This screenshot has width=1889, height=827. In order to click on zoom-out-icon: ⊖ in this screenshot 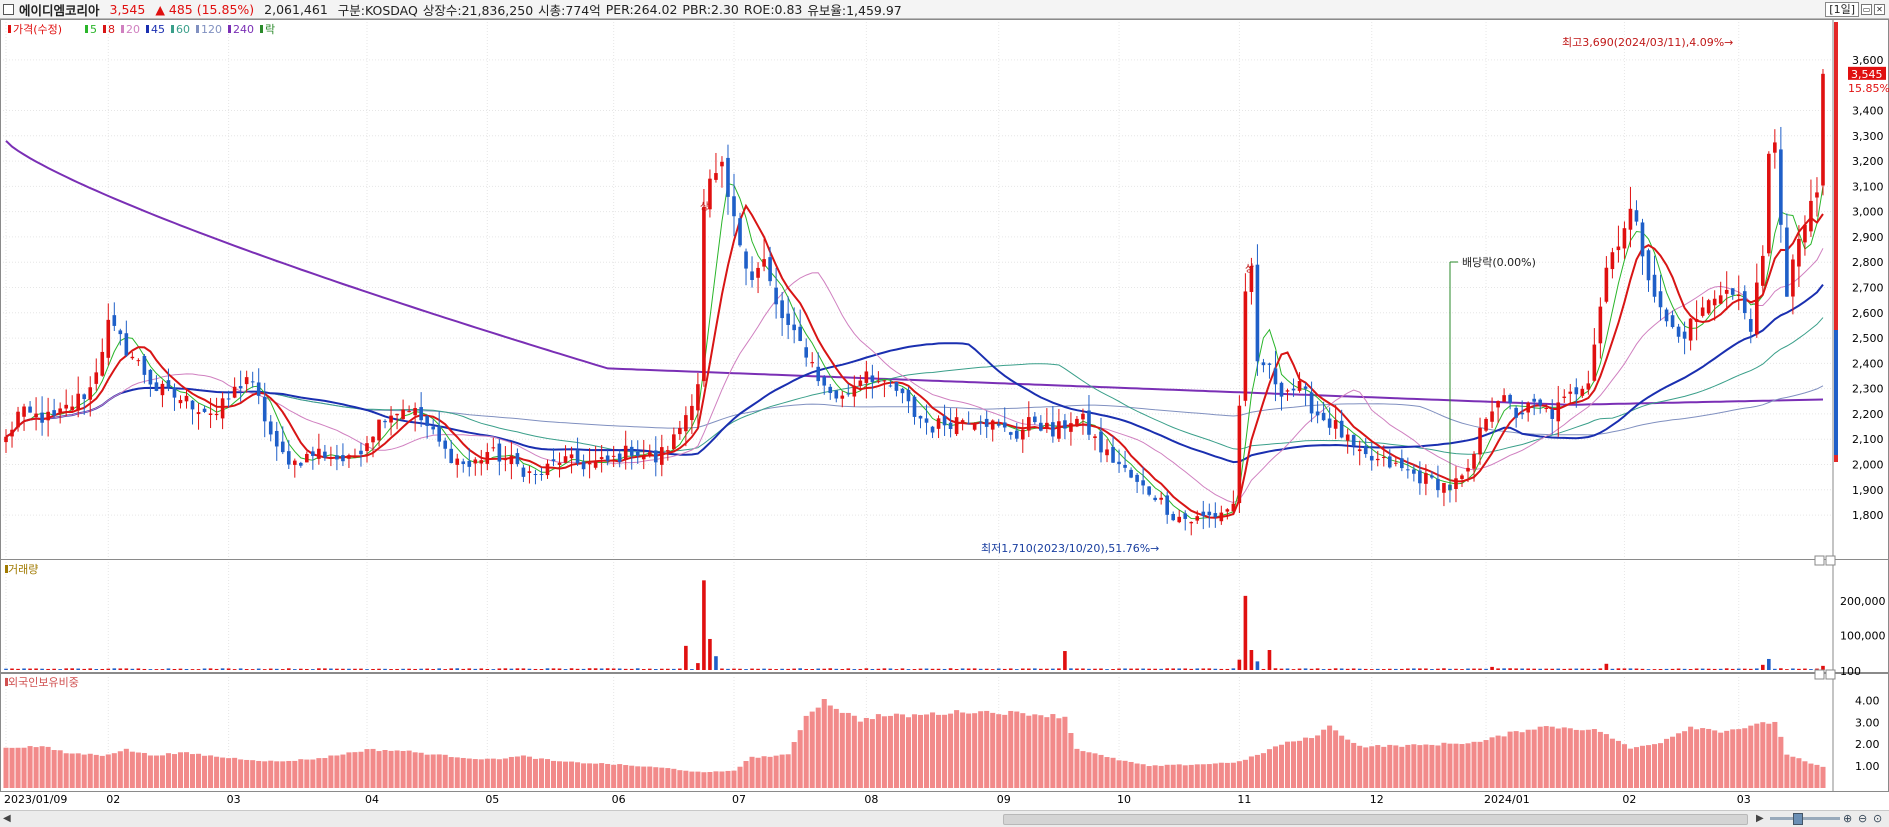, I will do `click(1862, 818)`.